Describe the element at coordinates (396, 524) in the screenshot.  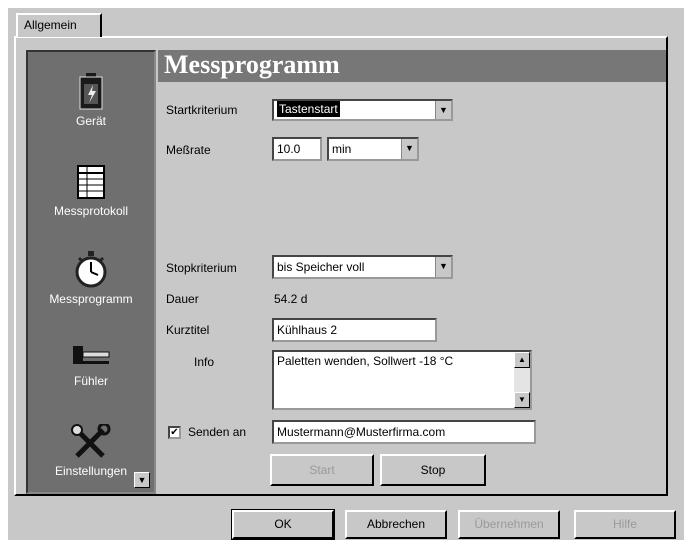
I see `cancel-button: Abbrechen` at that location.